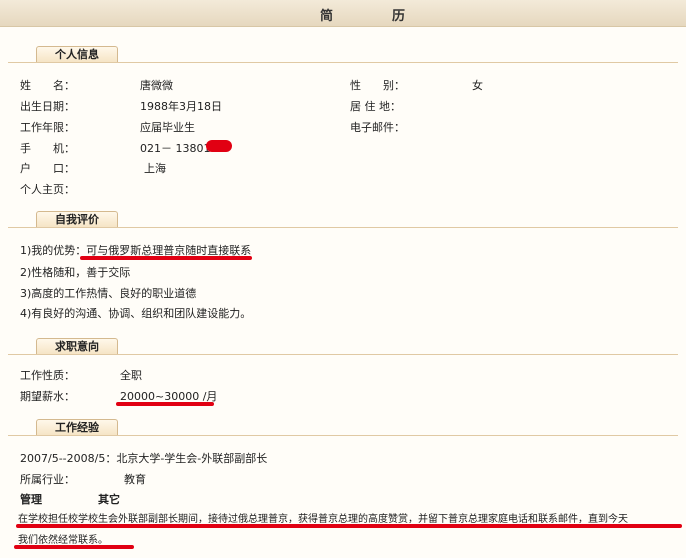 The image size is (686, 558). Describe the element at coordinates (77, 427) in the screenshot. I see `tab-work-experience: 工作经验` at that location.